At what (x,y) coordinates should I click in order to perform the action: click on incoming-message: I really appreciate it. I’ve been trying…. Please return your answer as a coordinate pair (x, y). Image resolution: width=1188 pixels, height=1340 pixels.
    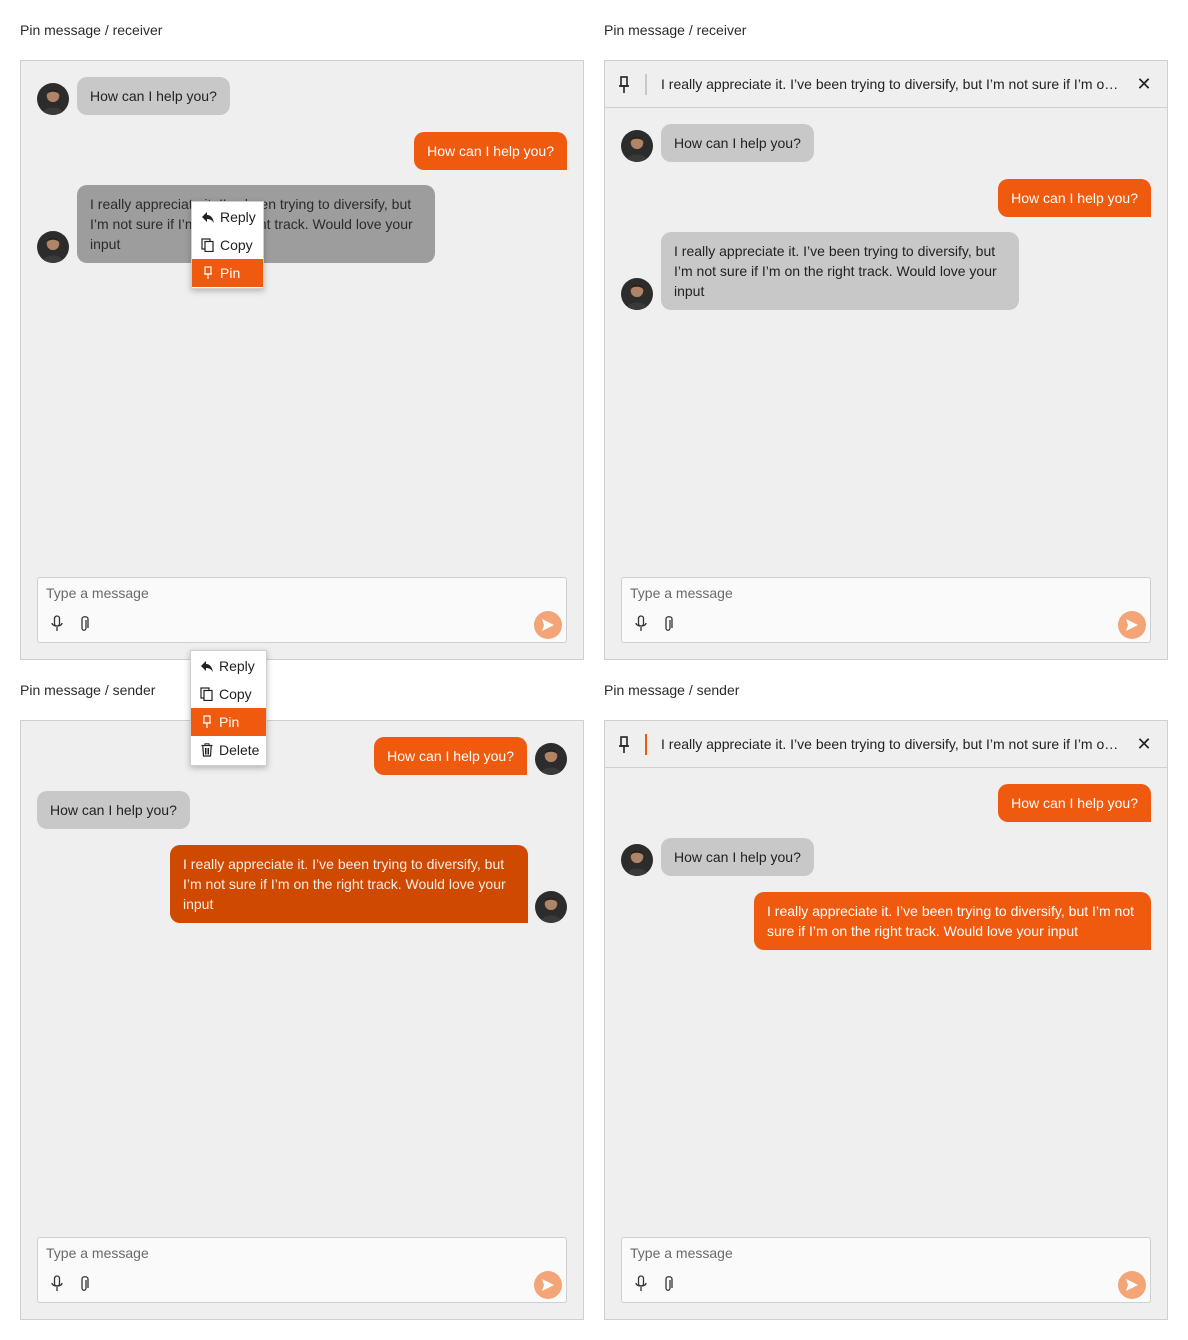
    Looking at the image, I should click on (840, 271).